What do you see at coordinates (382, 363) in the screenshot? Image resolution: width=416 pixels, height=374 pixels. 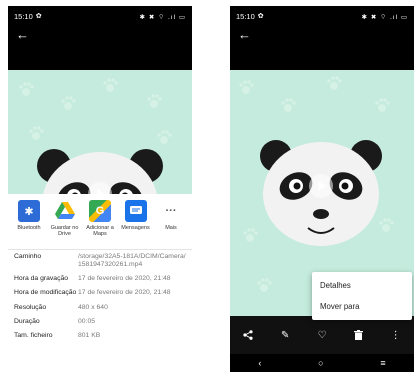 I see `nav-recents-icon: ≡` at bounding box center [382, 363].